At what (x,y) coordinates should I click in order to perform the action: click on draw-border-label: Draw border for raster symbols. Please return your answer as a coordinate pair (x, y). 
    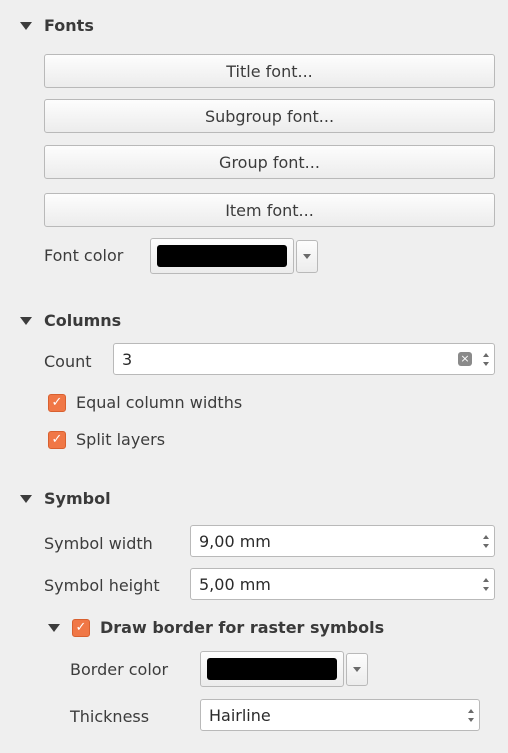
    Looking at the image, I should click on (242, 627).